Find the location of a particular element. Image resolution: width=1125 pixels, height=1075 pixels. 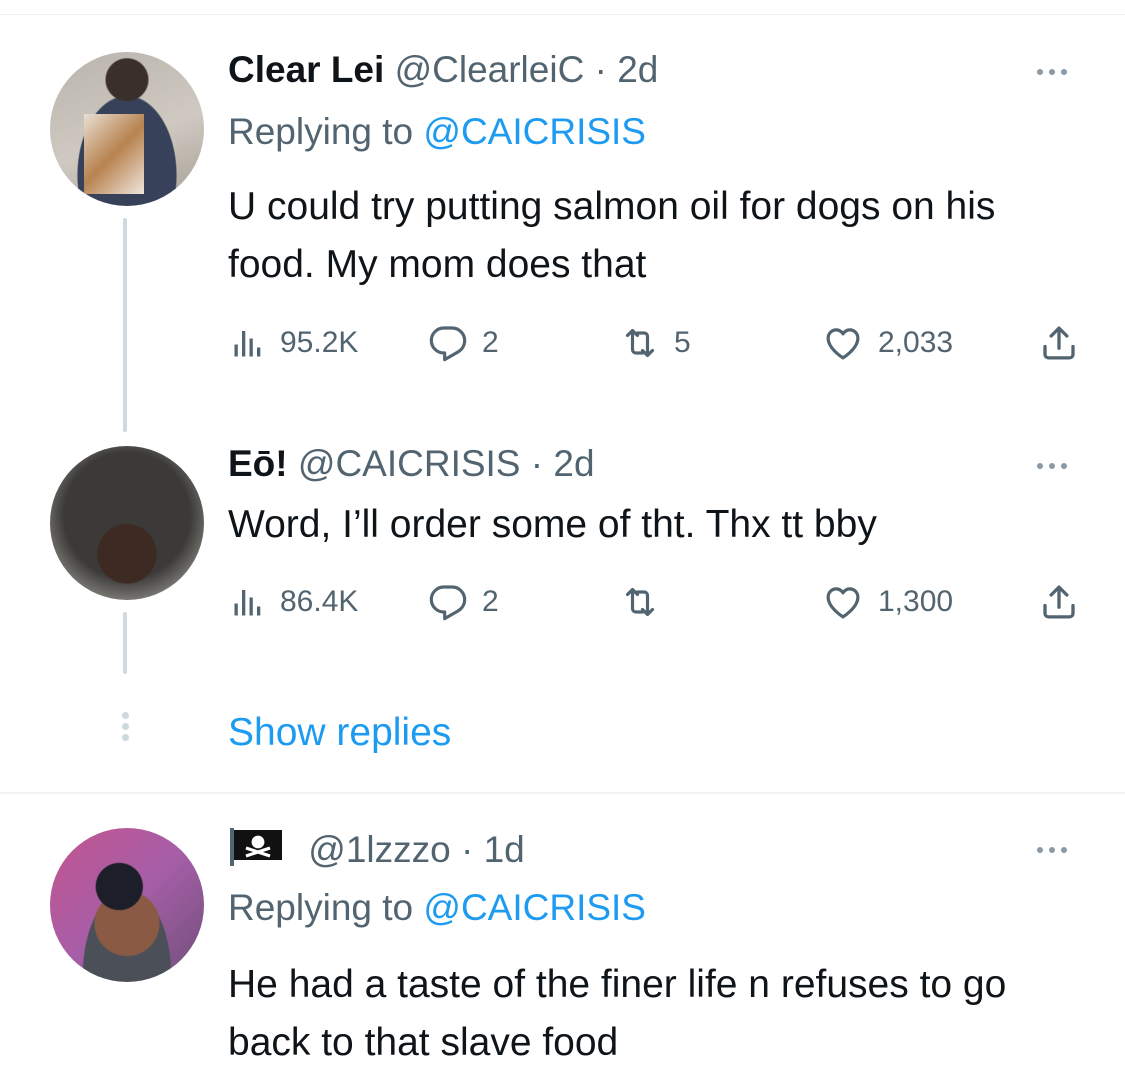

top-divider is located at coordinates (562, 14).